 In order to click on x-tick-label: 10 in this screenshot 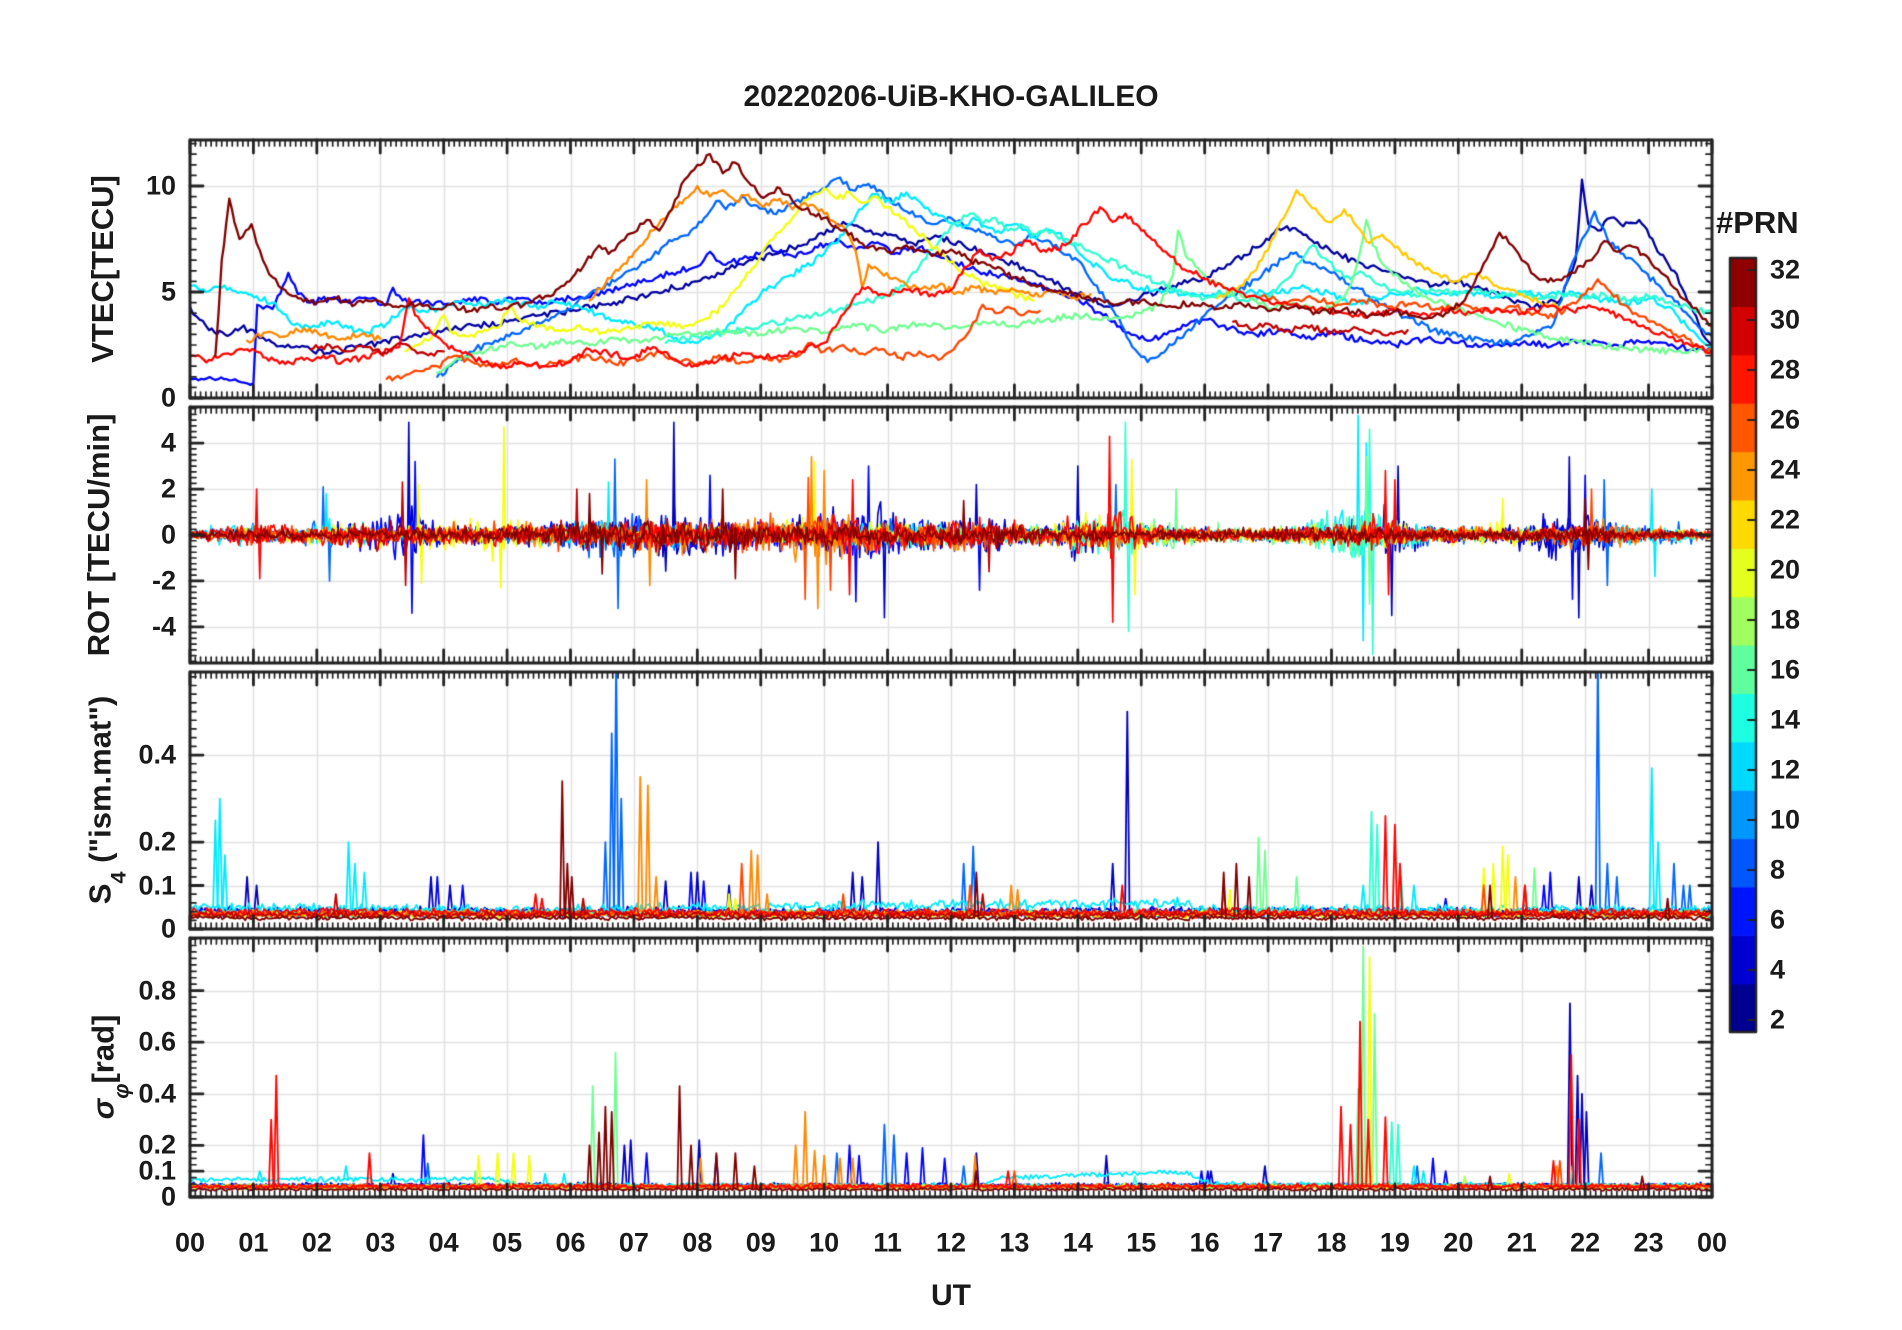, I will do `click(824, 1242)`.